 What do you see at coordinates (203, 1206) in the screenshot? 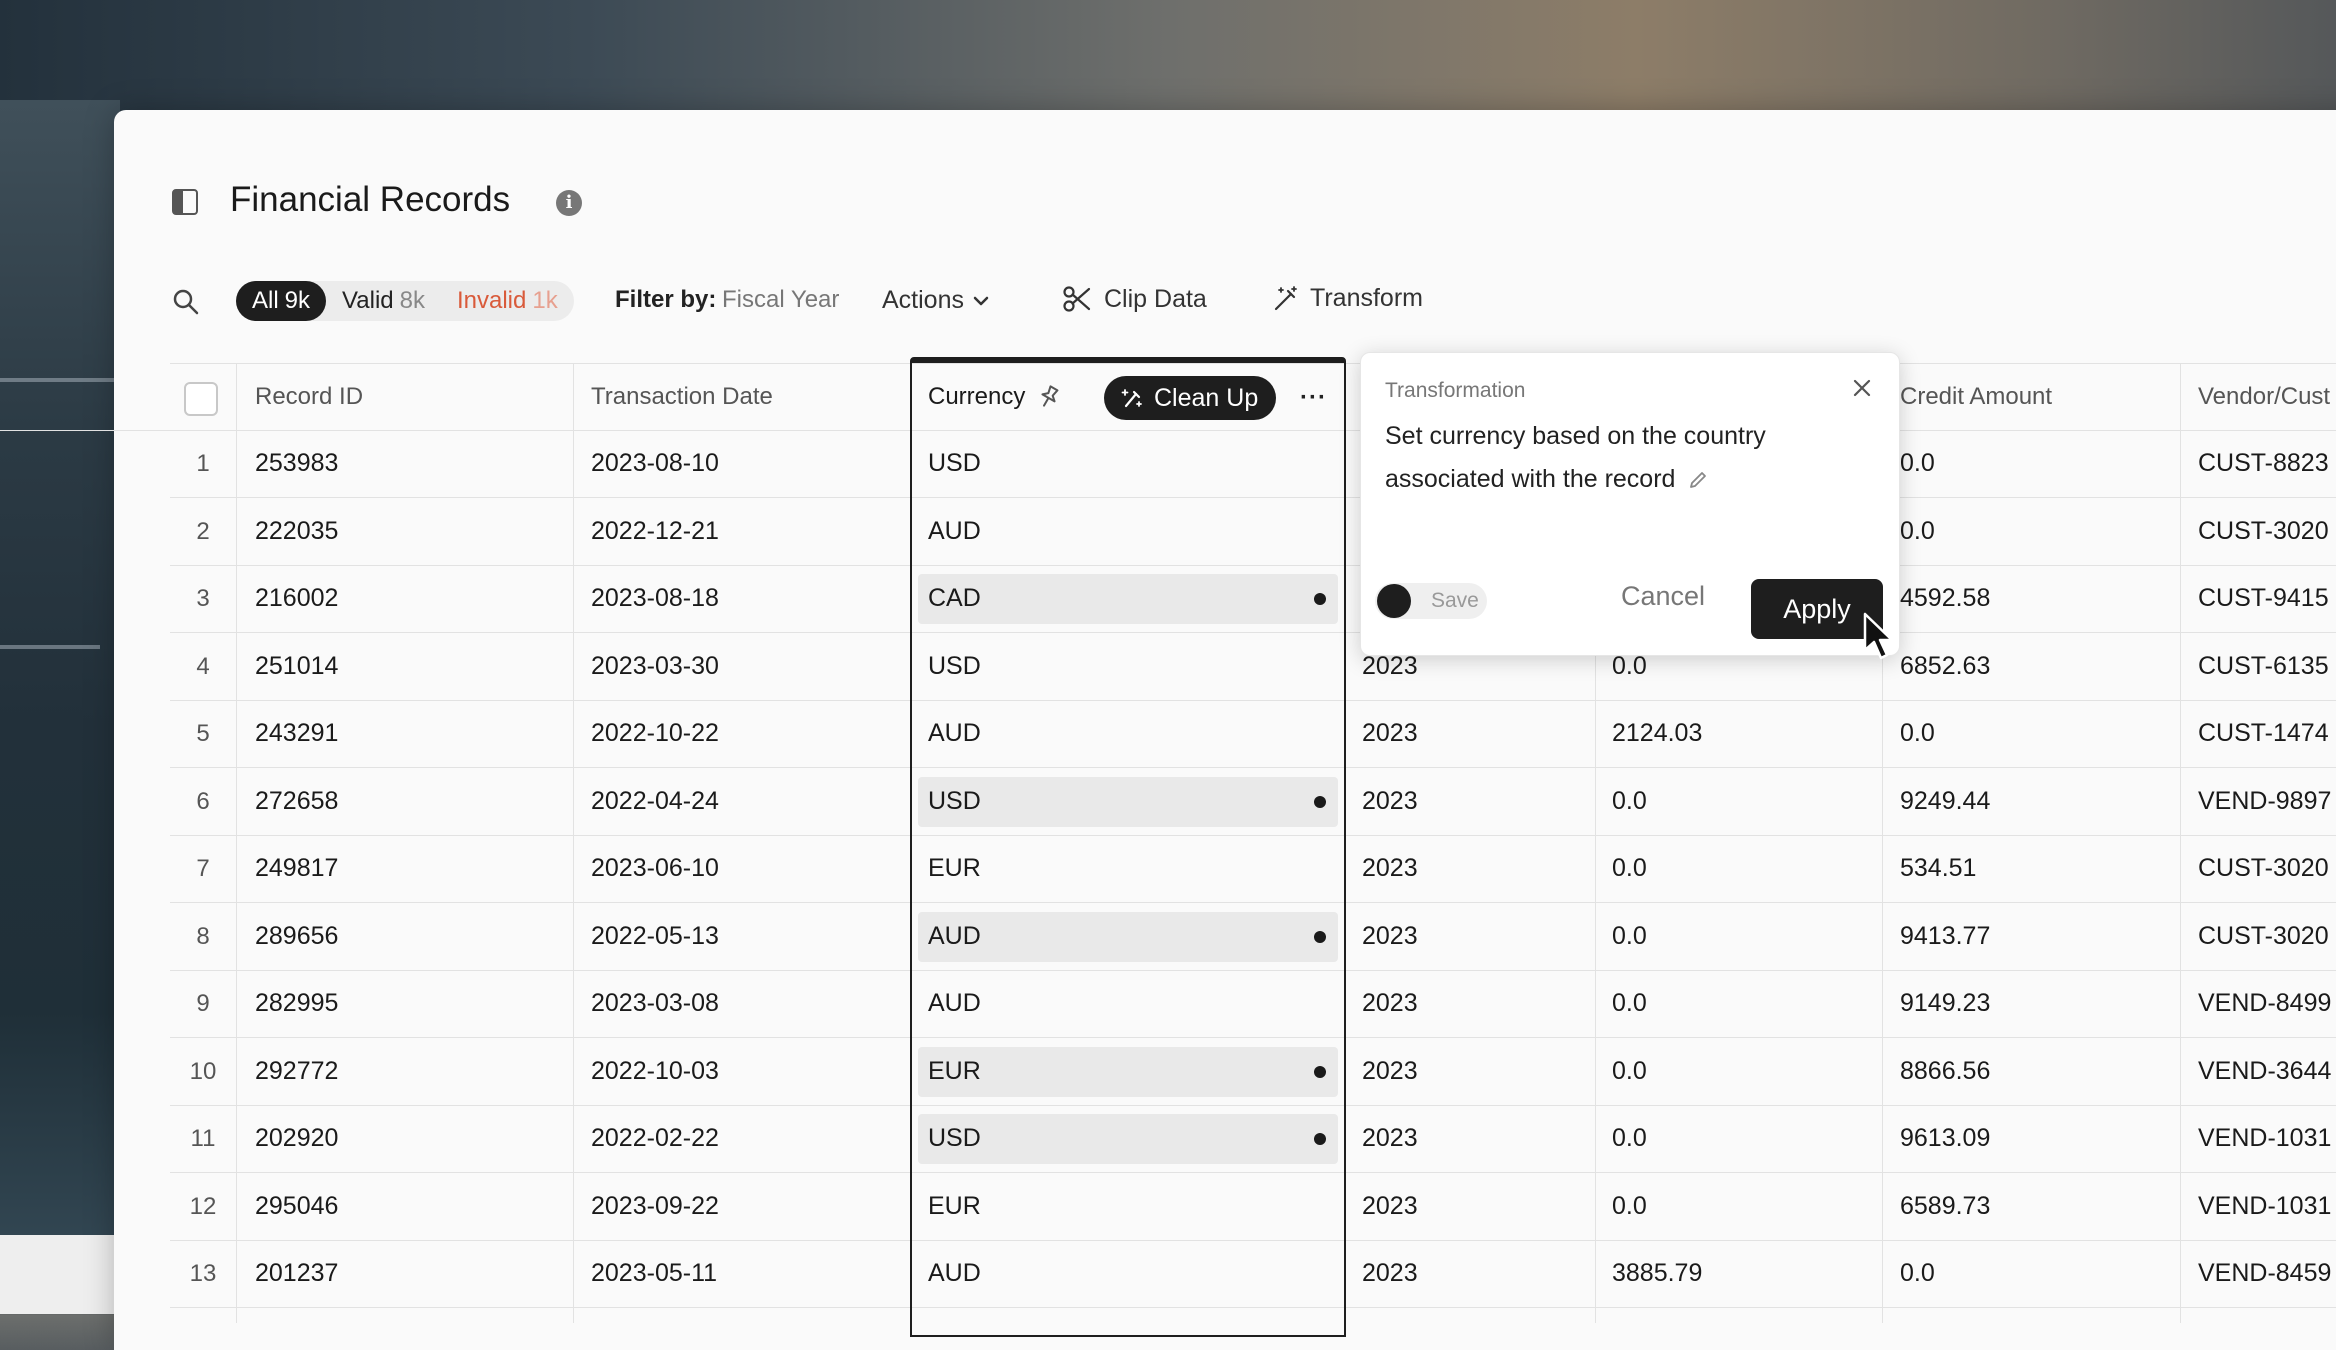
I see `row-number: 12` at bounding box center [203, 1206].